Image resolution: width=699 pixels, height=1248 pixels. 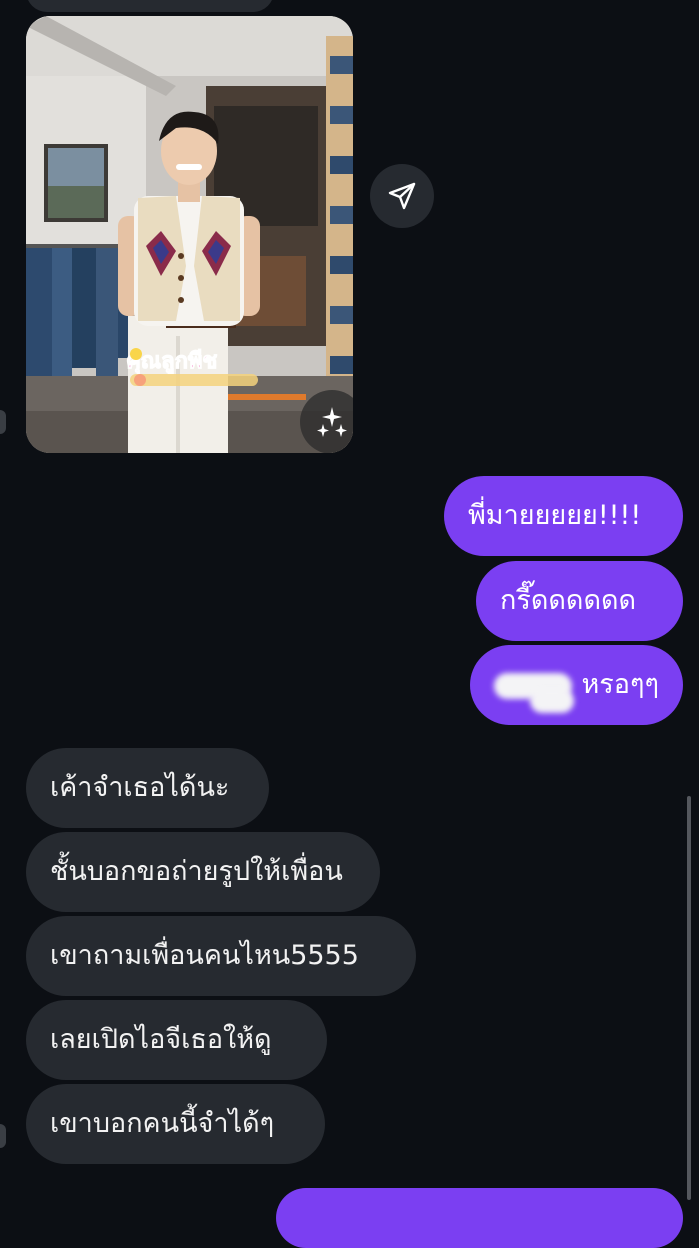 What do you see at coordinates (196, 871) in the screenshot?
I see `message-text: ชั้นบอกขอถ่ายรูปให้เพื่อน` at bounding box center [196, 871].